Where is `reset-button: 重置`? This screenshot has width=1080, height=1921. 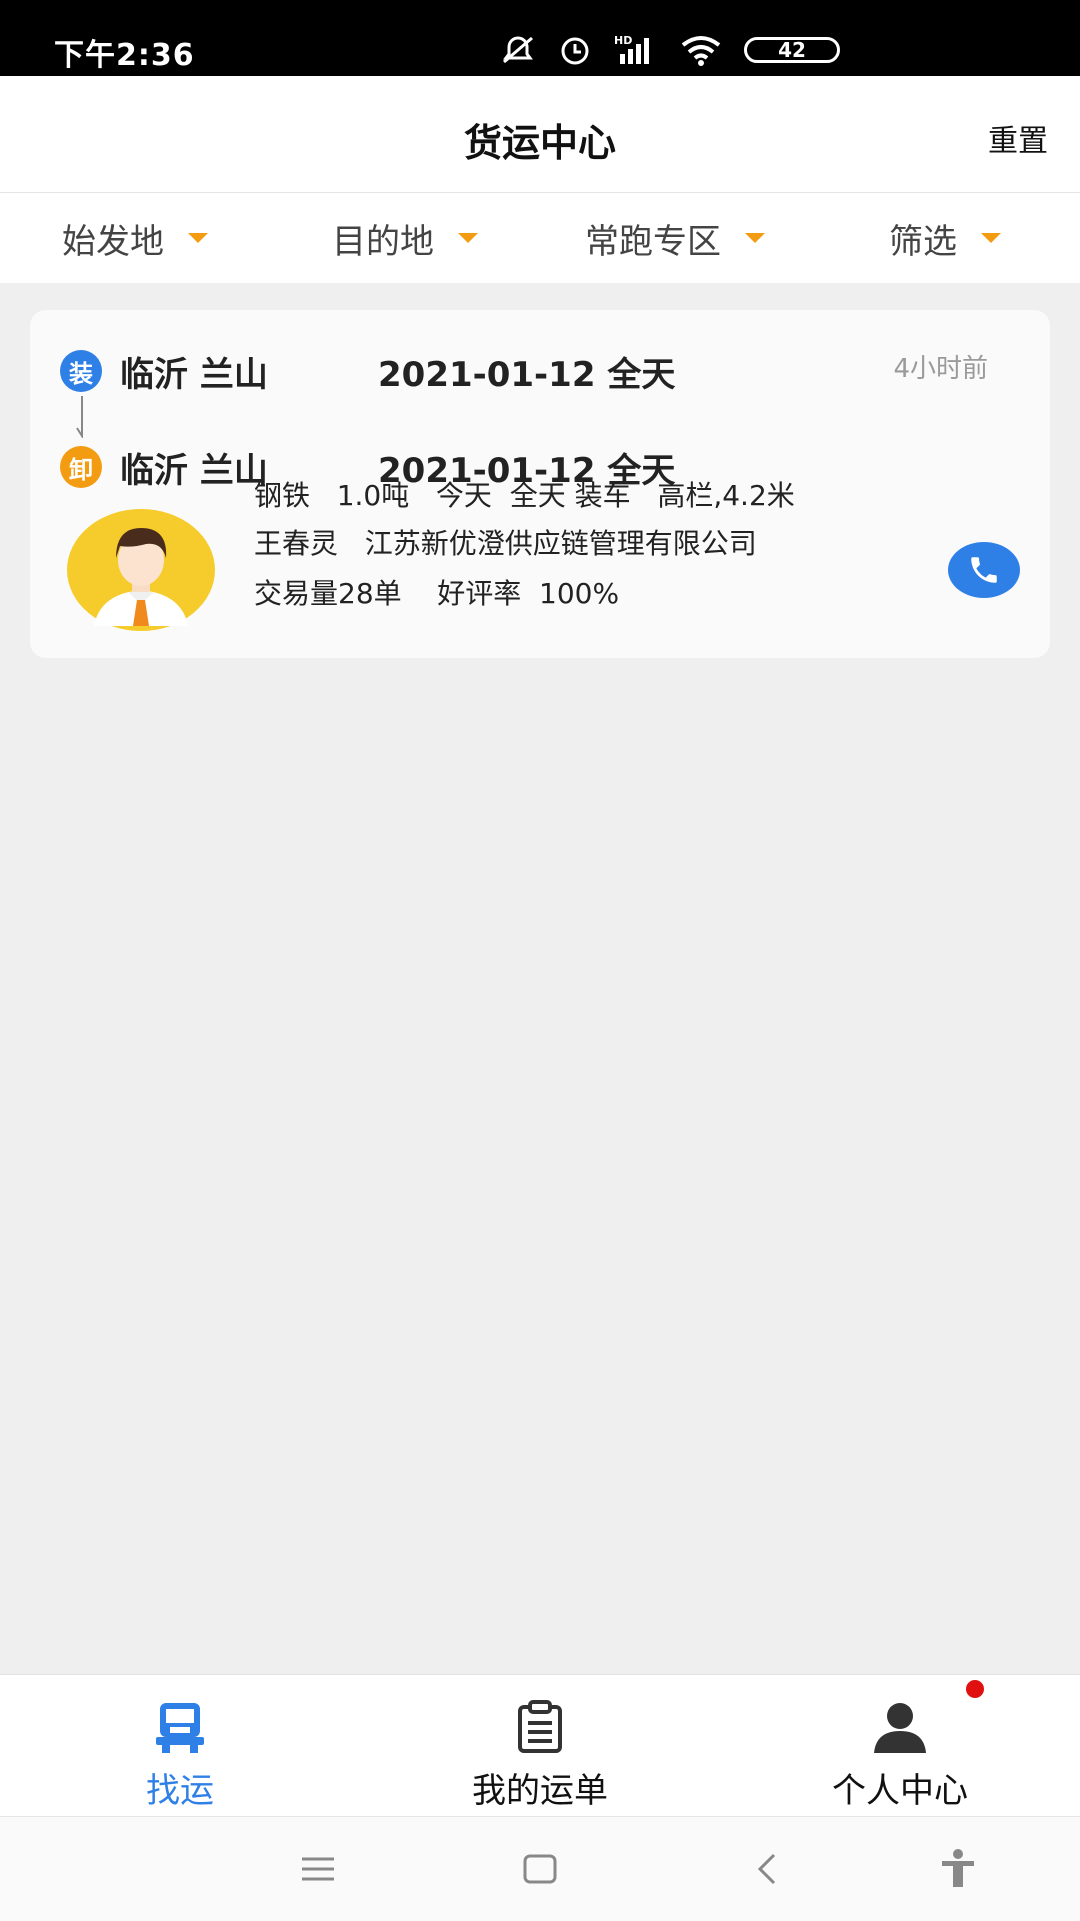 reset-button: 重置 is located at coordinates (1018, 138).